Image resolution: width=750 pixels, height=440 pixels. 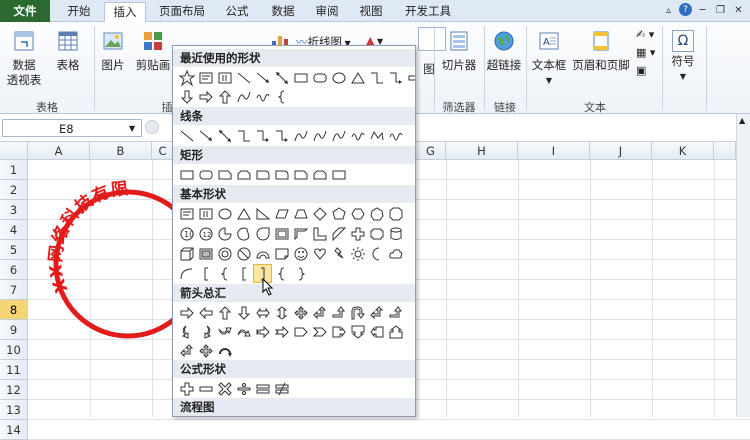 I want to click on fold-shape-icon, so click(x=281, y=253).